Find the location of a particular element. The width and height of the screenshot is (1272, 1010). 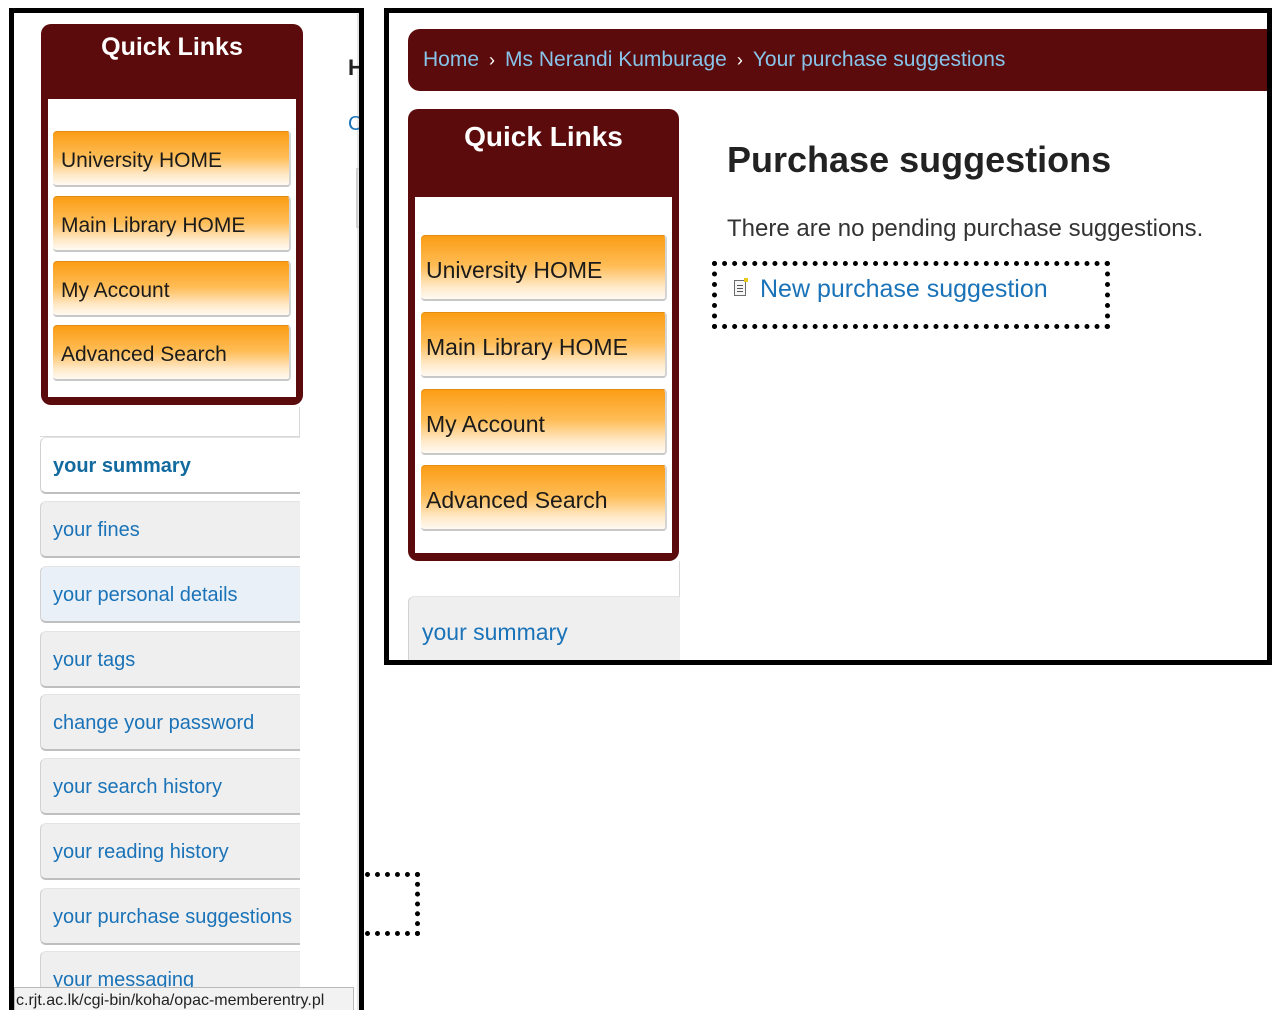

cropped-box-fragment is located at coordinates (357, 198).